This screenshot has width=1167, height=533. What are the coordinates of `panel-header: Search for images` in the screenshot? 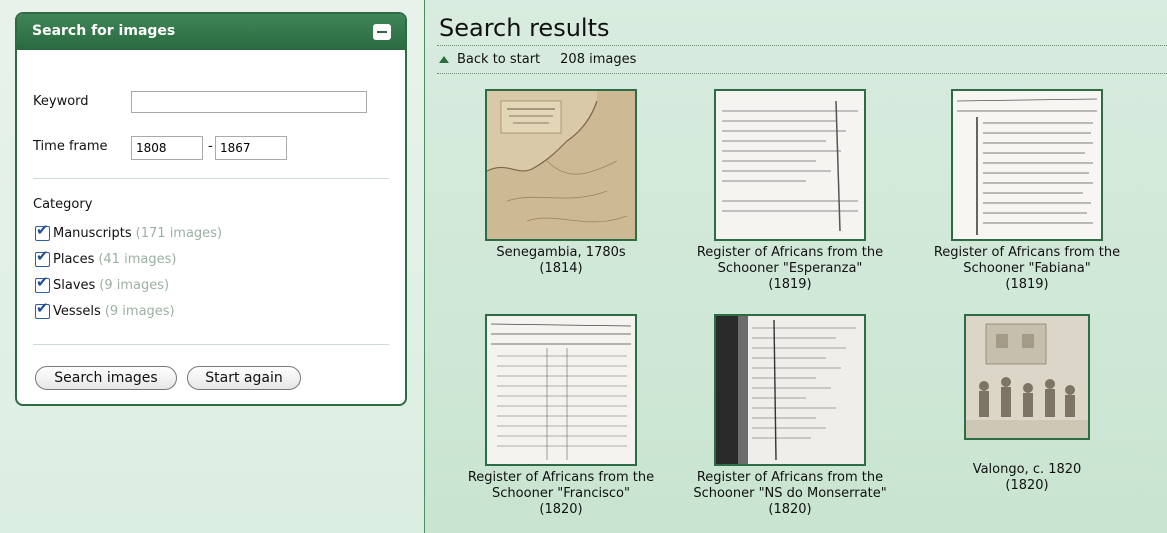 It's located at (211, 32).